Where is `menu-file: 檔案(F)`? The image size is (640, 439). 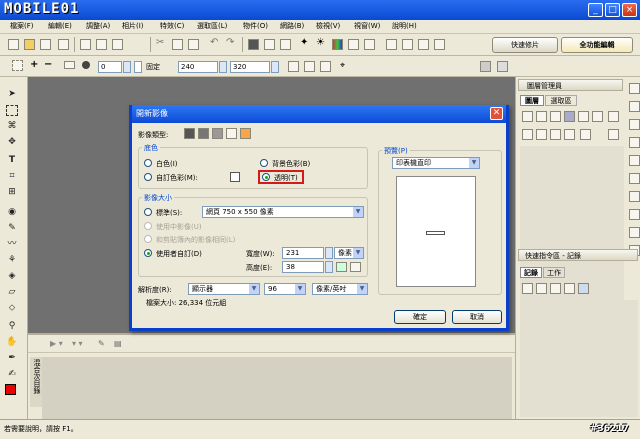 menu-file: 檔案(F) is located at coordinates (22, 26).